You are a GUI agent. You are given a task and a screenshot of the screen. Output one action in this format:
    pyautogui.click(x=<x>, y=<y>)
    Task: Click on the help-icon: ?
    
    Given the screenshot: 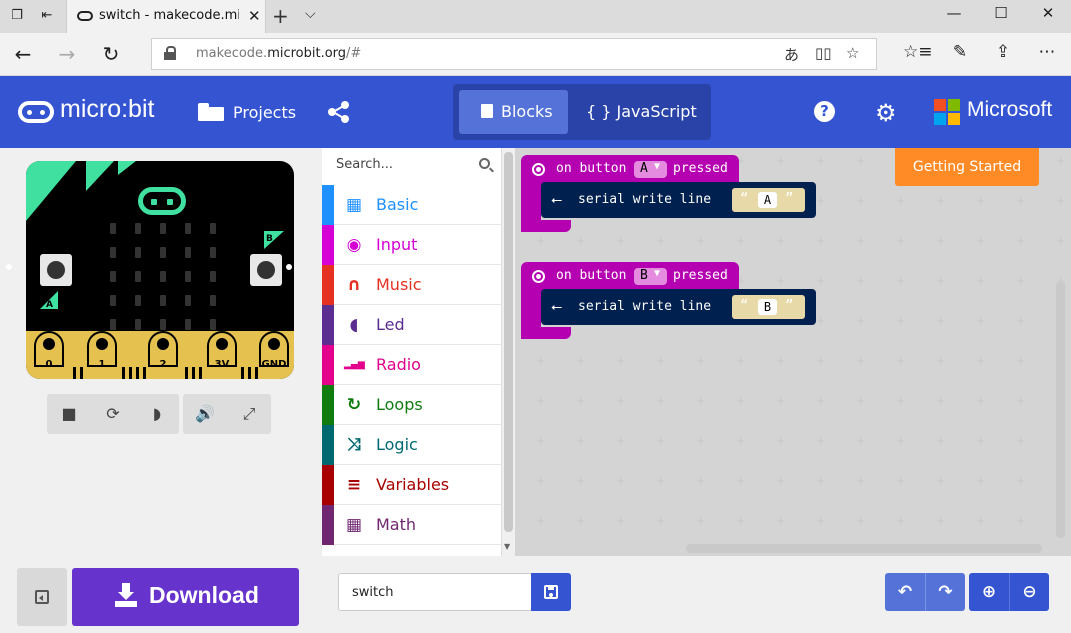 What is the action you would take?
    pyautogui.click(x=824, y=111)
    